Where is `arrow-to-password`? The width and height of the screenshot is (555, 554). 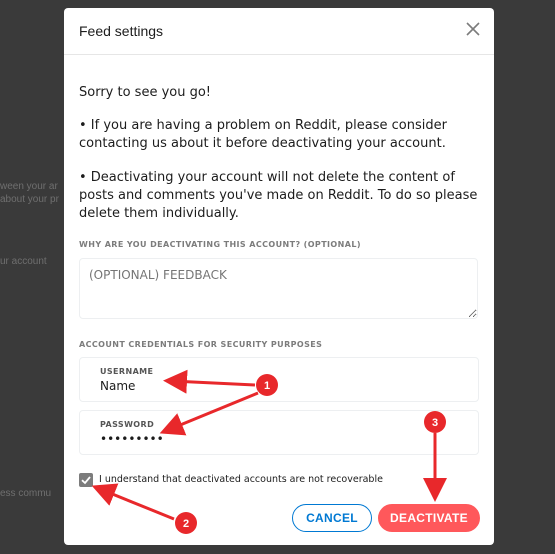 arrow-to-password is located at coordinates (209, 413).